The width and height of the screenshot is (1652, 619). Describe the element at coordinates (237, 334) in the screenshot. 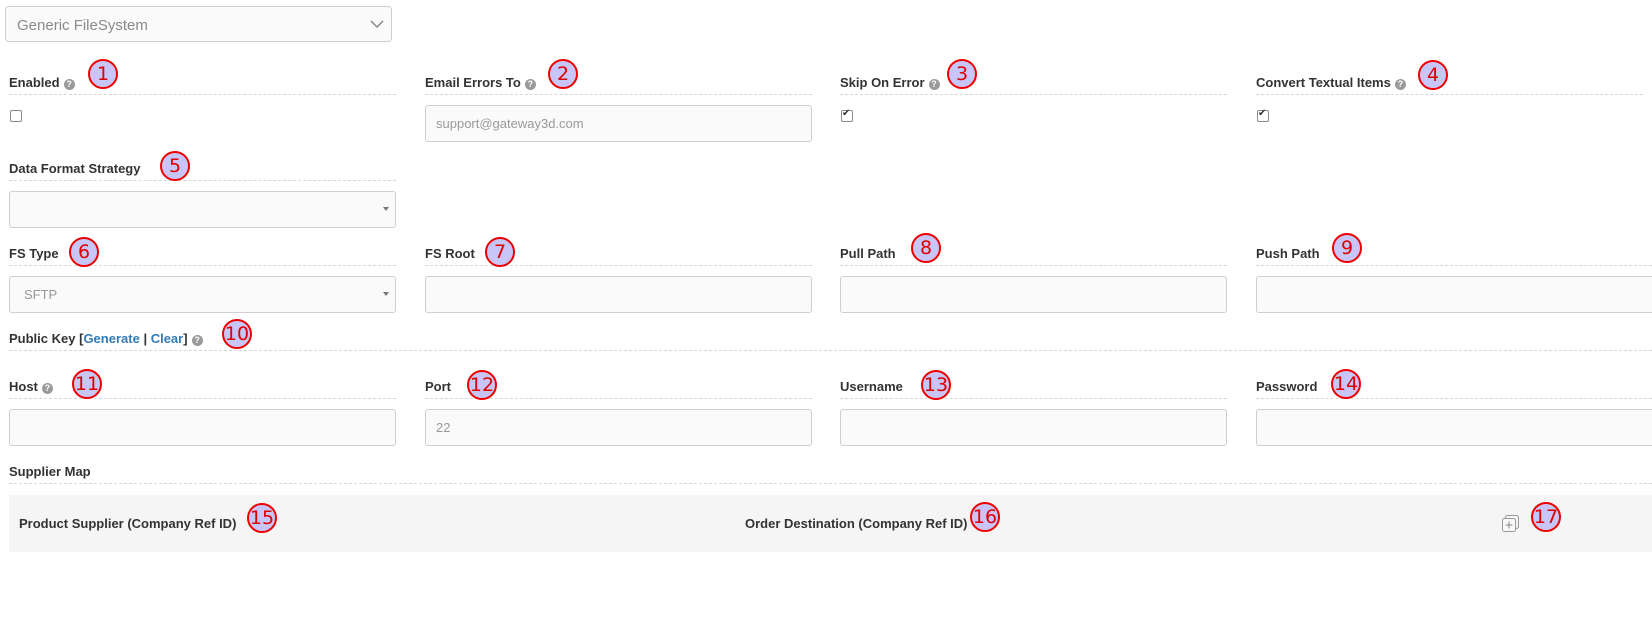

I see `marker-10: 10` at that location.